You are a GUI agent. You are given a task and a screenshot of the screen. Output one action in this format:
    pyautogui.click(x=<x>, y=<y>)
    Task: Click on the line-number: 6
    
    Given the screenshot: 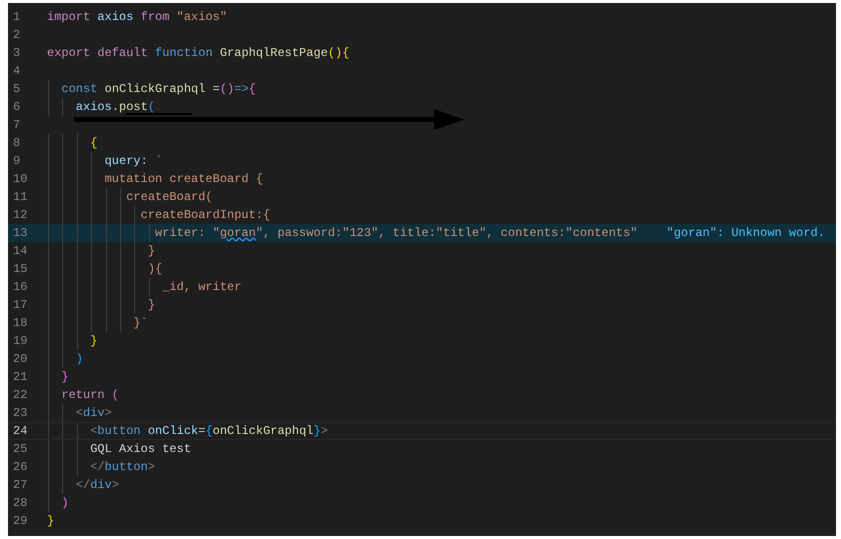 What is the action you would take?
    pyautogui.click(x=17, y=107)
    